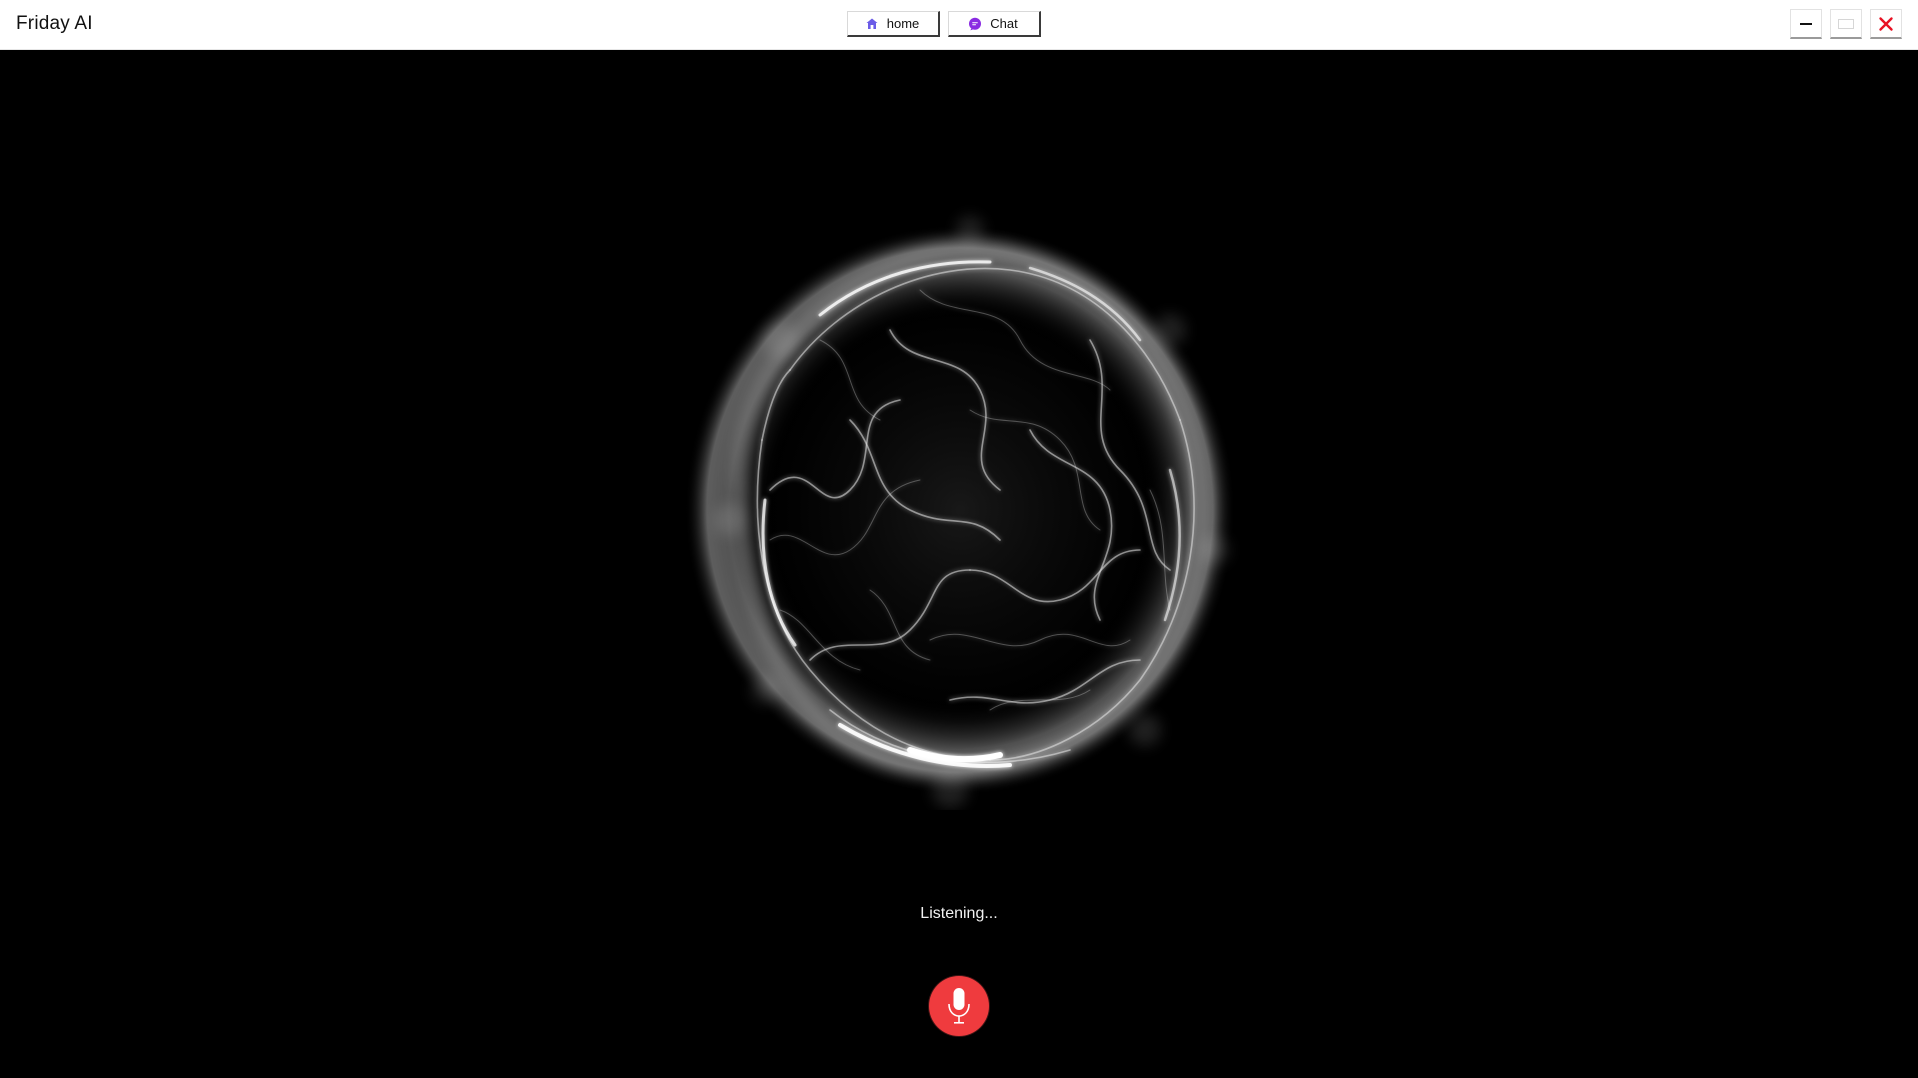 The height and width of the screenshot is (1078, 1918). What do you see at coordinates (54, 23) in the screenshot?
I see `app-title: Friday AI` at bounding box center [54, 23].